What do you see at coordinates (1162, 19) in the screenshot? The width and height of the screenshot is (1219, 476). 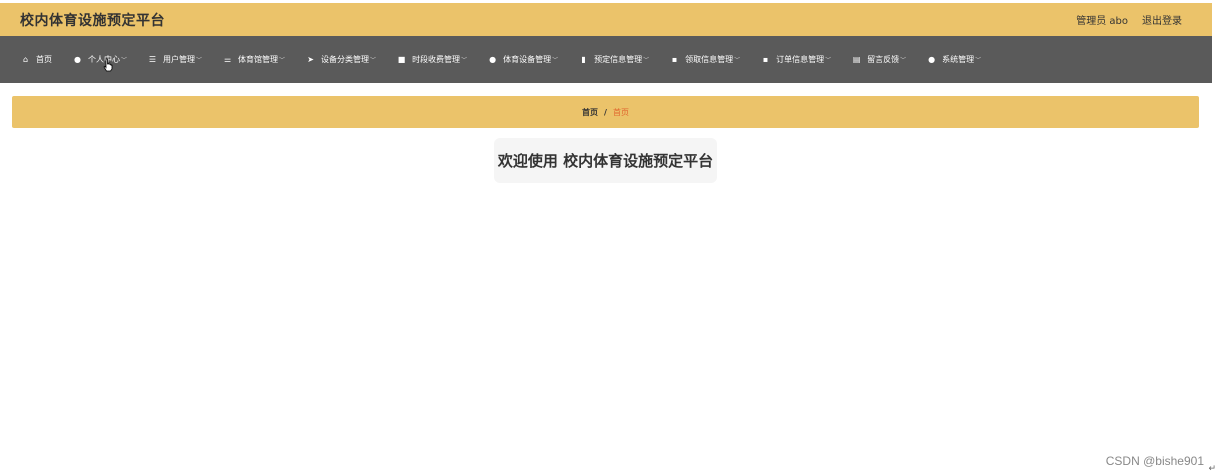 I see `logout-link: 退出登录` at bounding box center [1162, 19].